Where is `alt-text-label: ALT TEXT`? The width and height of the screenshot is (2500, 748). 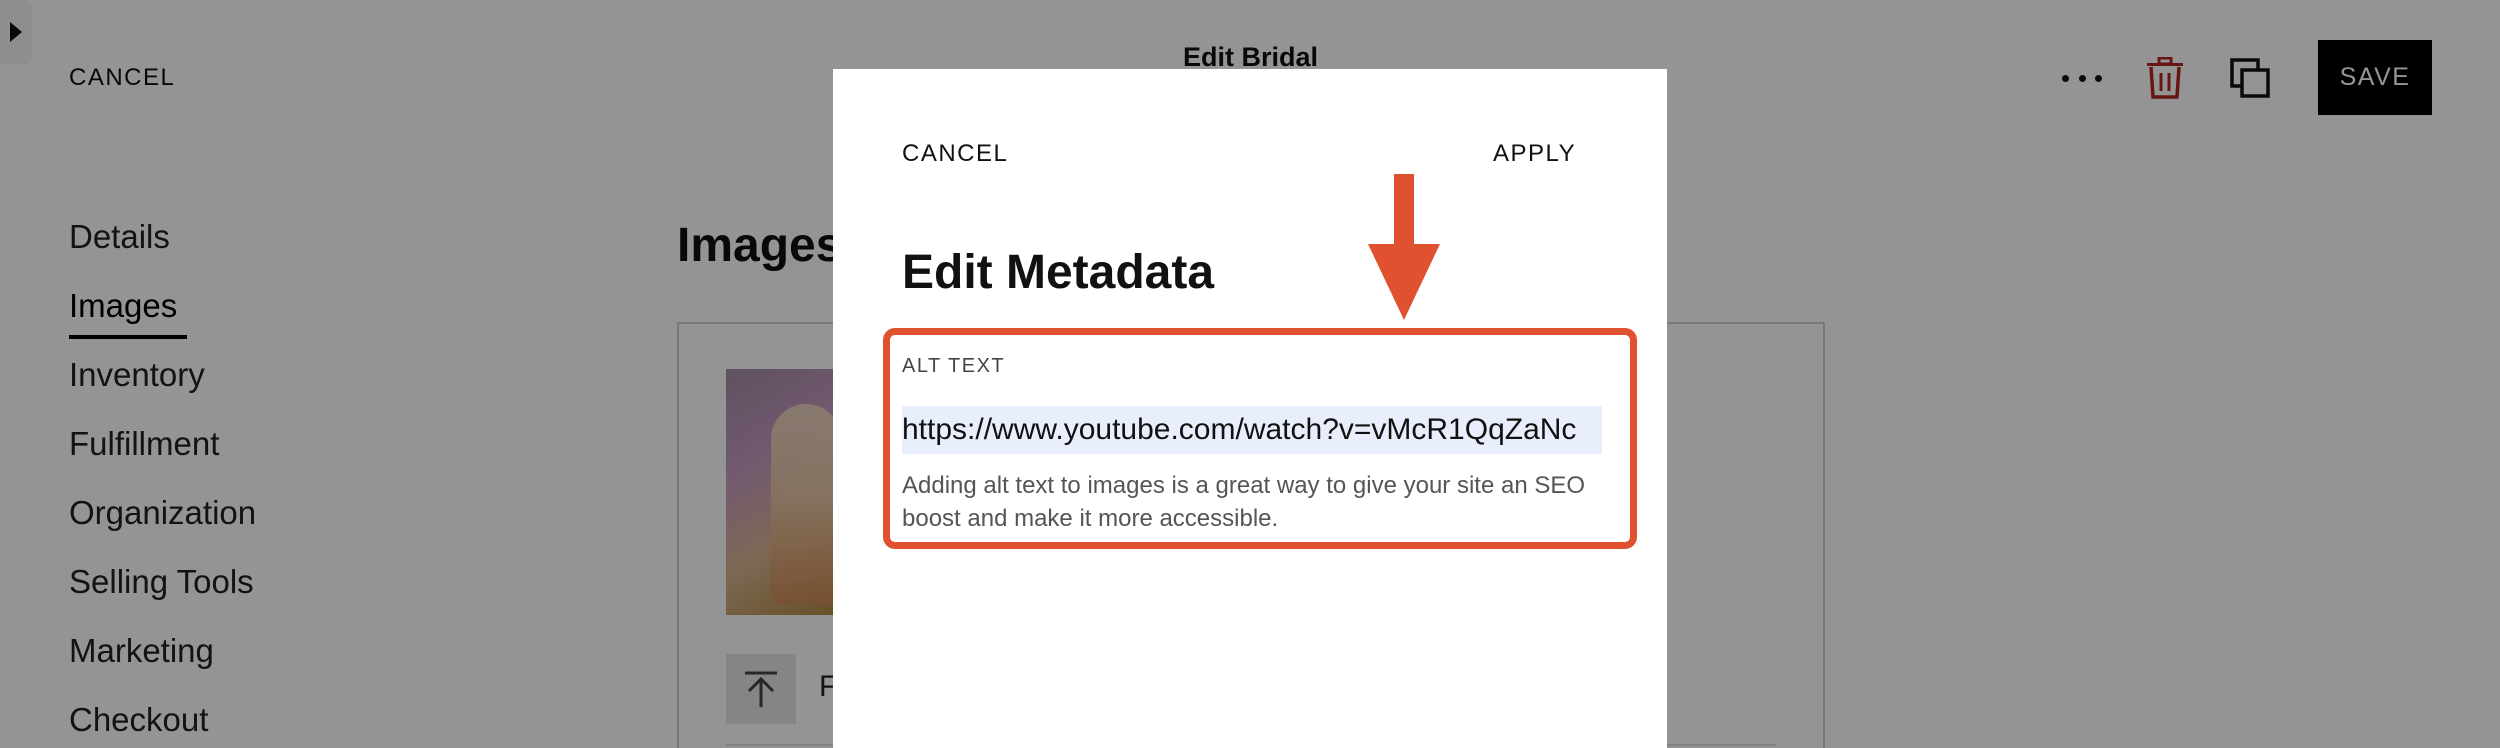 alt-text-label: ALT TEXT is located at coordinates (954, 366).